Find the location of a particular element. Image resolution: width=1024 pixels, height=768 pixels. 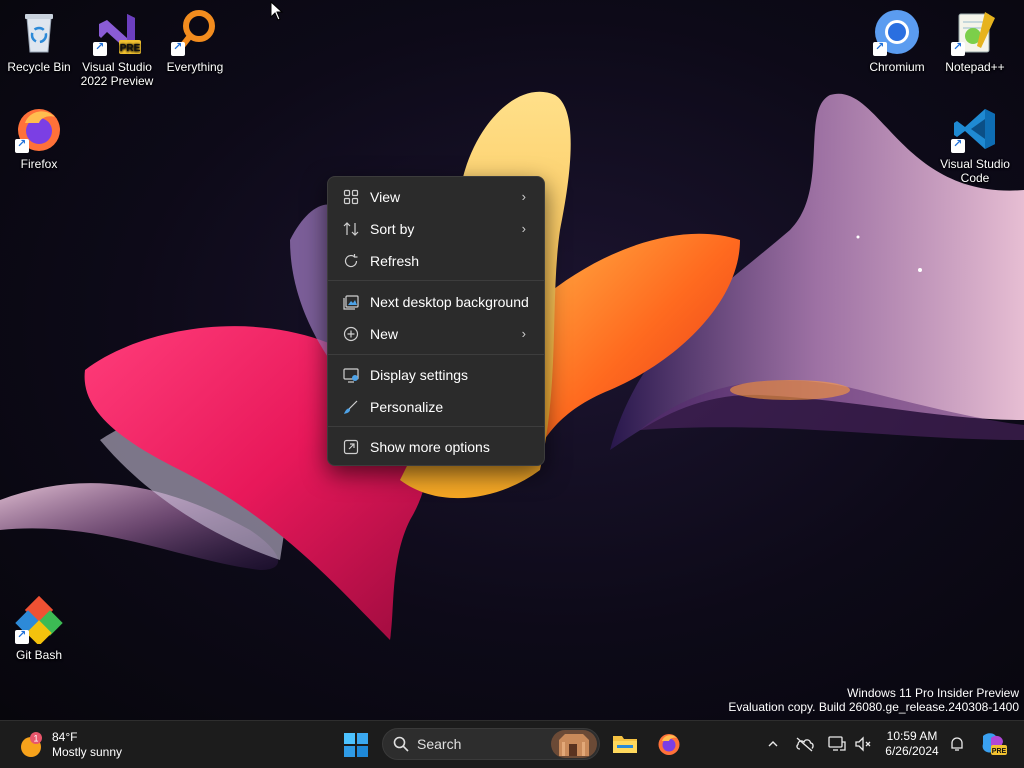

menu-item-label: New is located at coordinates (384, 334).